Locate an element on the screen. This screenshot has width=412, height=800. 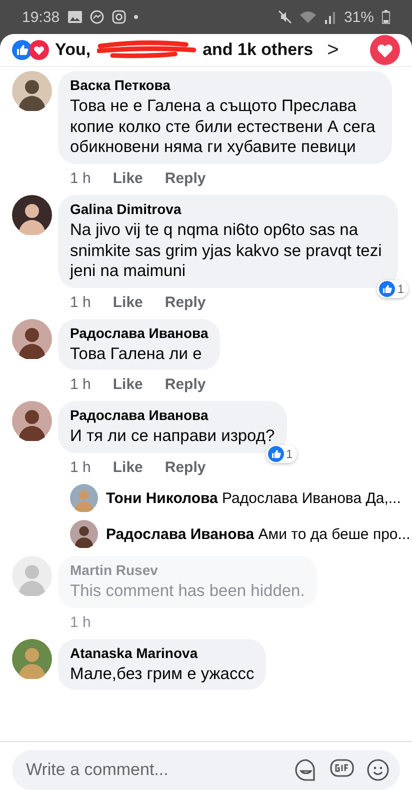
comment-text: Това Галена ли е is located at coordinates (136, 354).